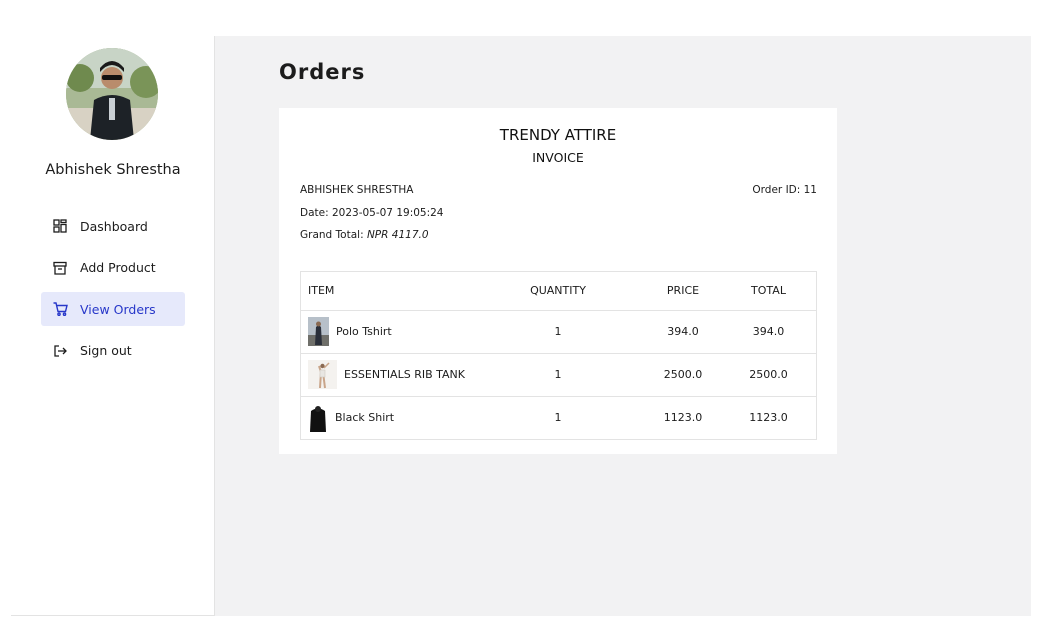 This screenshot has height=640, width=1052. What do you see at coordinates (322, 374) in the screenshot?
I see `rib-tank-thumbnail` at bounding box center [322, 374].